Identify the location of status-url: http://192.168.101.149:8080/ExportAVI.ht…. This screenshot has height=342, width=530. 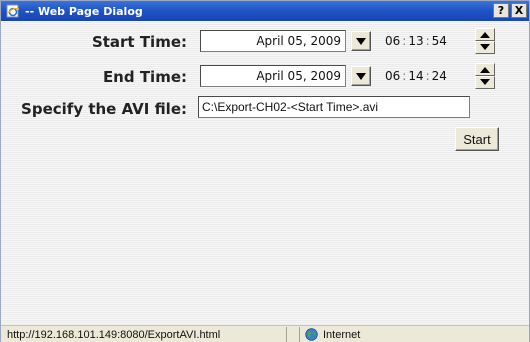
(145, 334).